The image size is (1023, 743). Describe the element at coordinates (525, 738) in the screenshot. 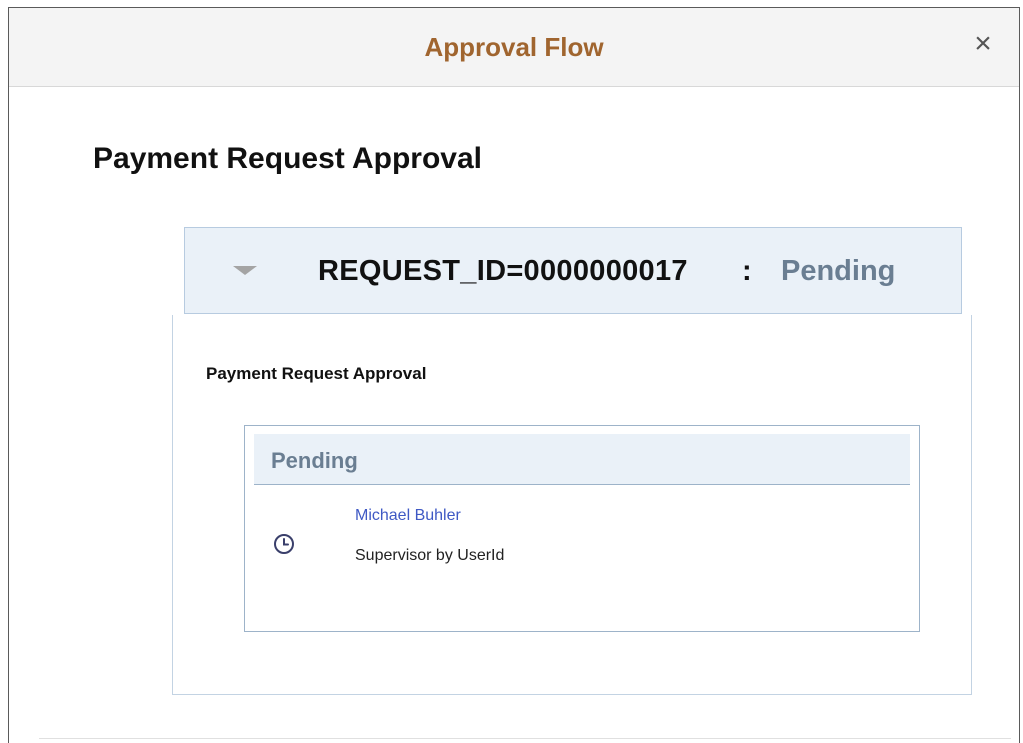

I see `divider` at that location.